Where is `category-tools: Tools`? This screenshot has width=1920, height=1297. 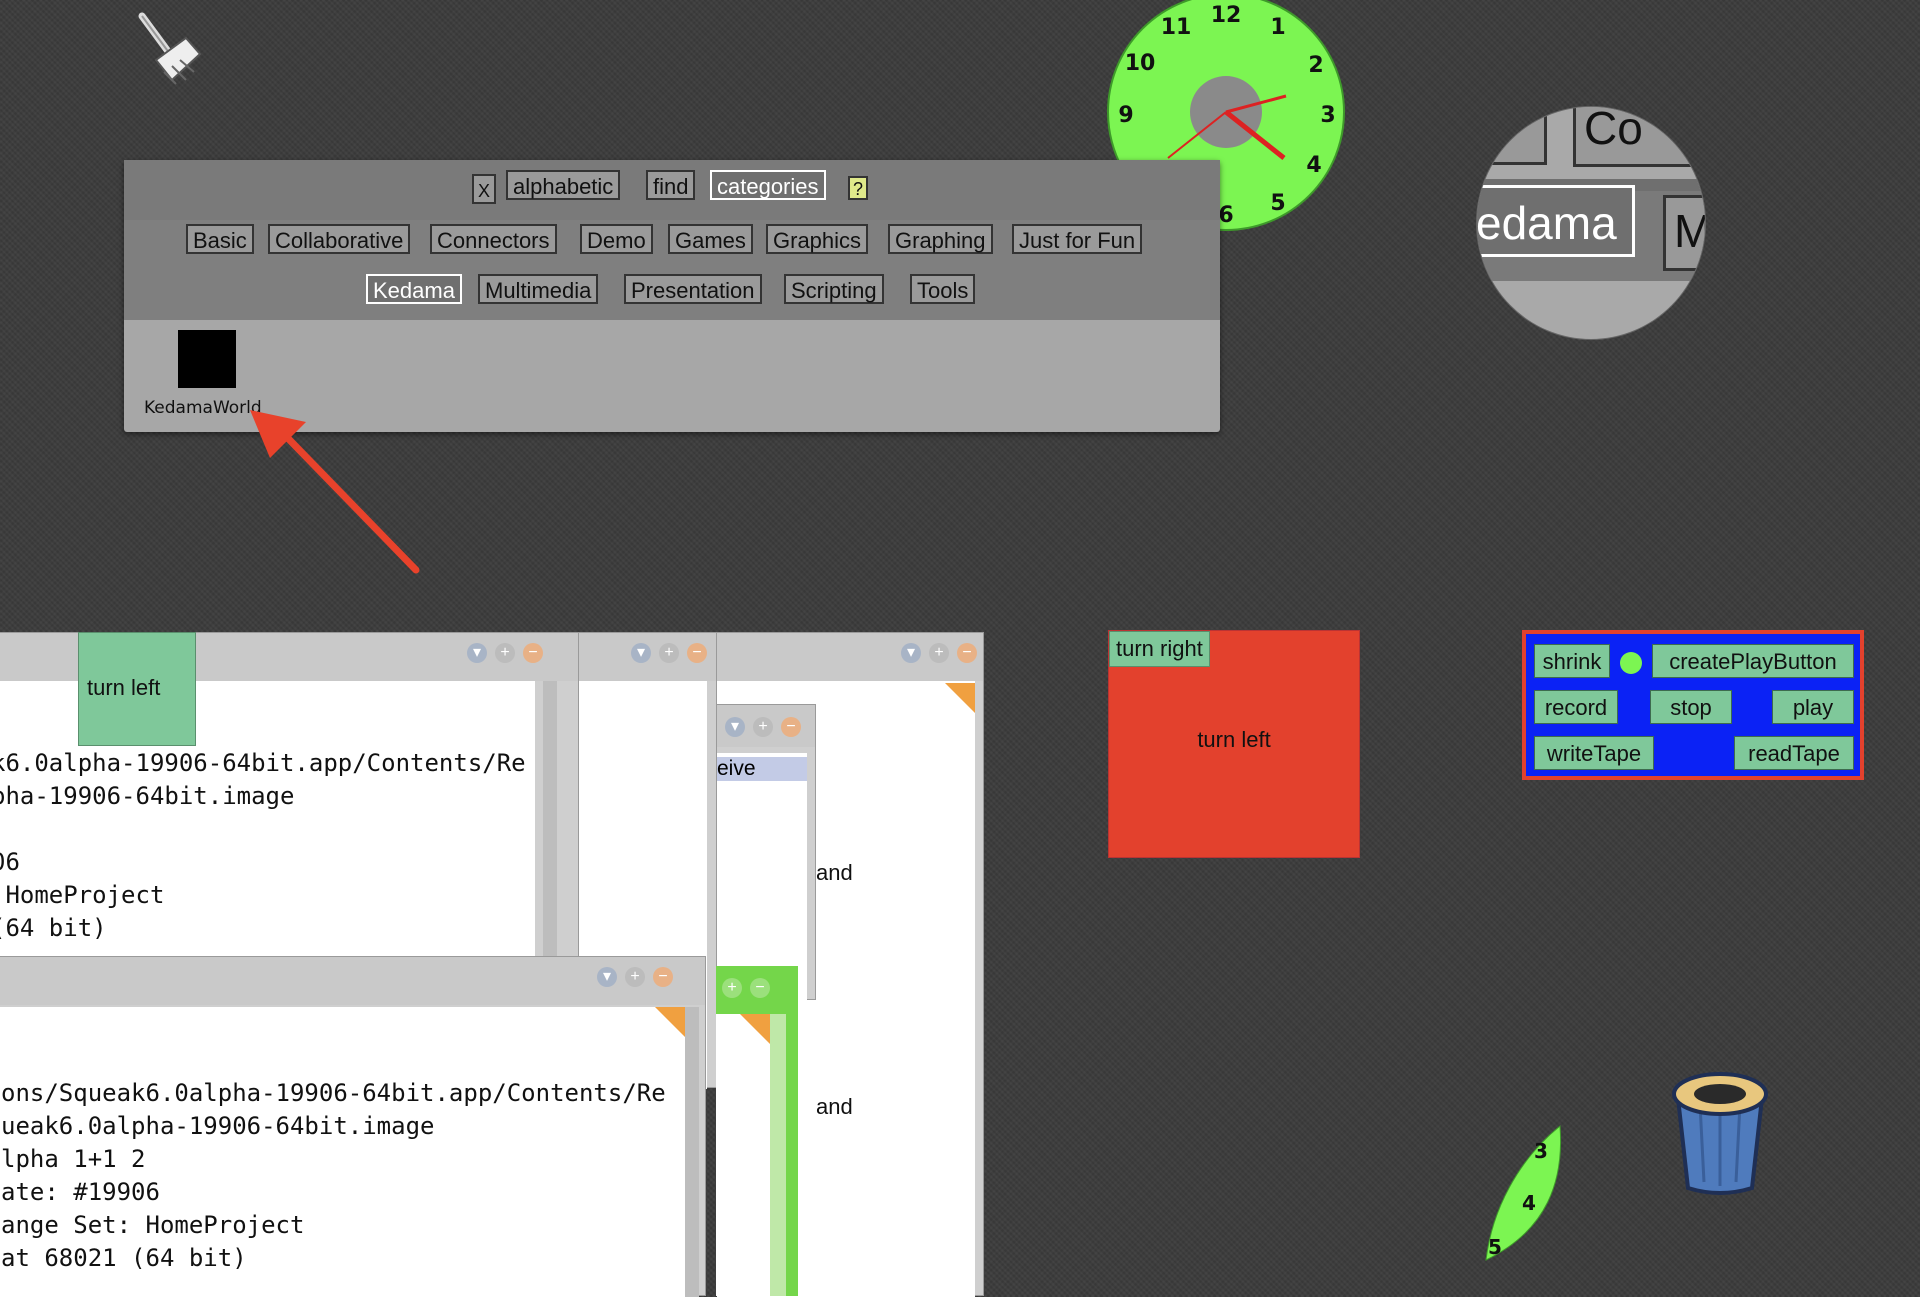
category-tools: Tools is located at coordinates (943, 289).